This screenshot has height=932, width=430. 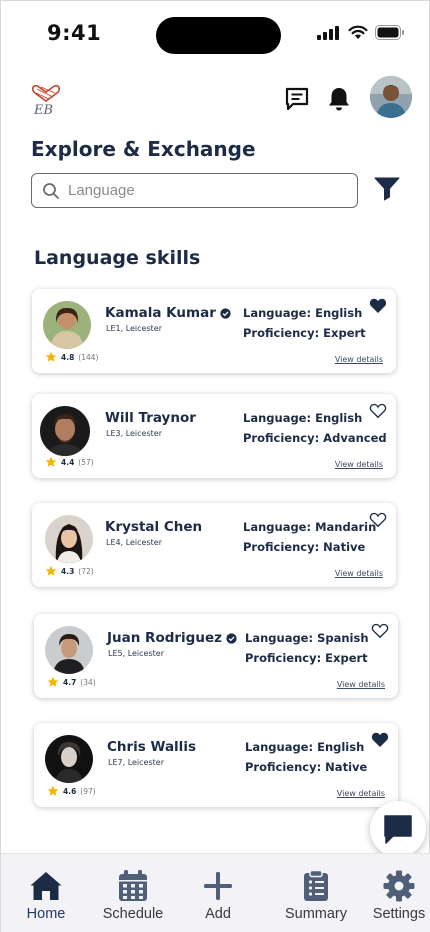 What do you see at coordinates (218, 914) in the screenshot?
I see `nav-label: Add` at bounding box center [218, 914].